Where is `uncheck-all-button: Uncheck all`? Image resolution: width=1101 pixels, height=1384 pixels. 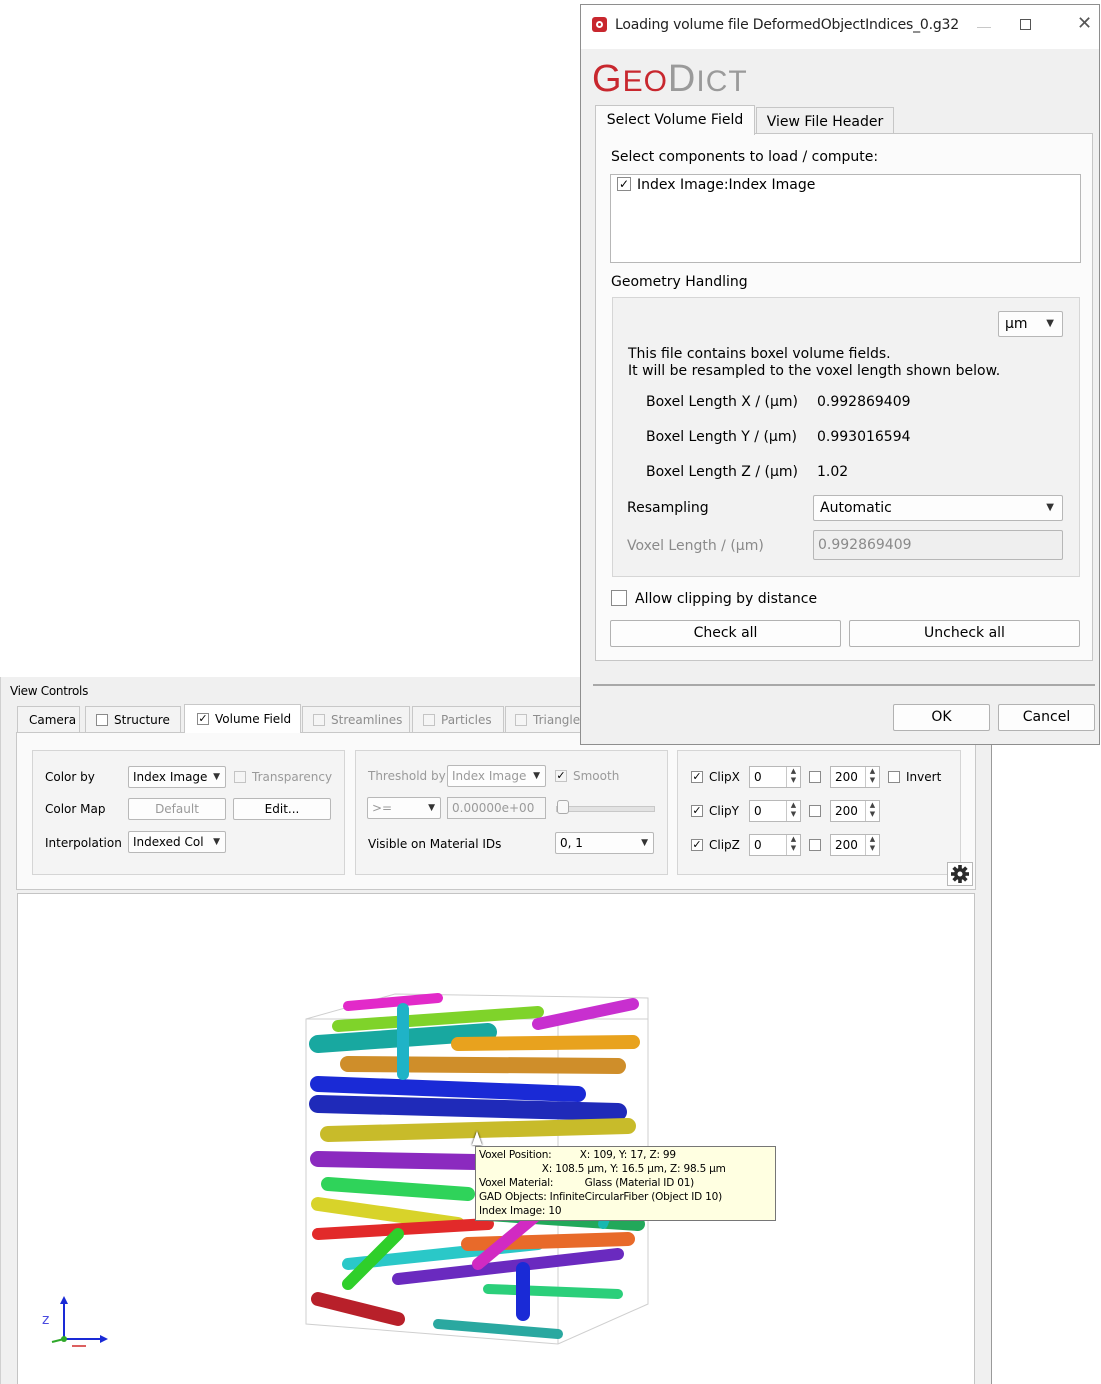 uncheck-all-button: Uncheck all is located at coordinates (964, 633).